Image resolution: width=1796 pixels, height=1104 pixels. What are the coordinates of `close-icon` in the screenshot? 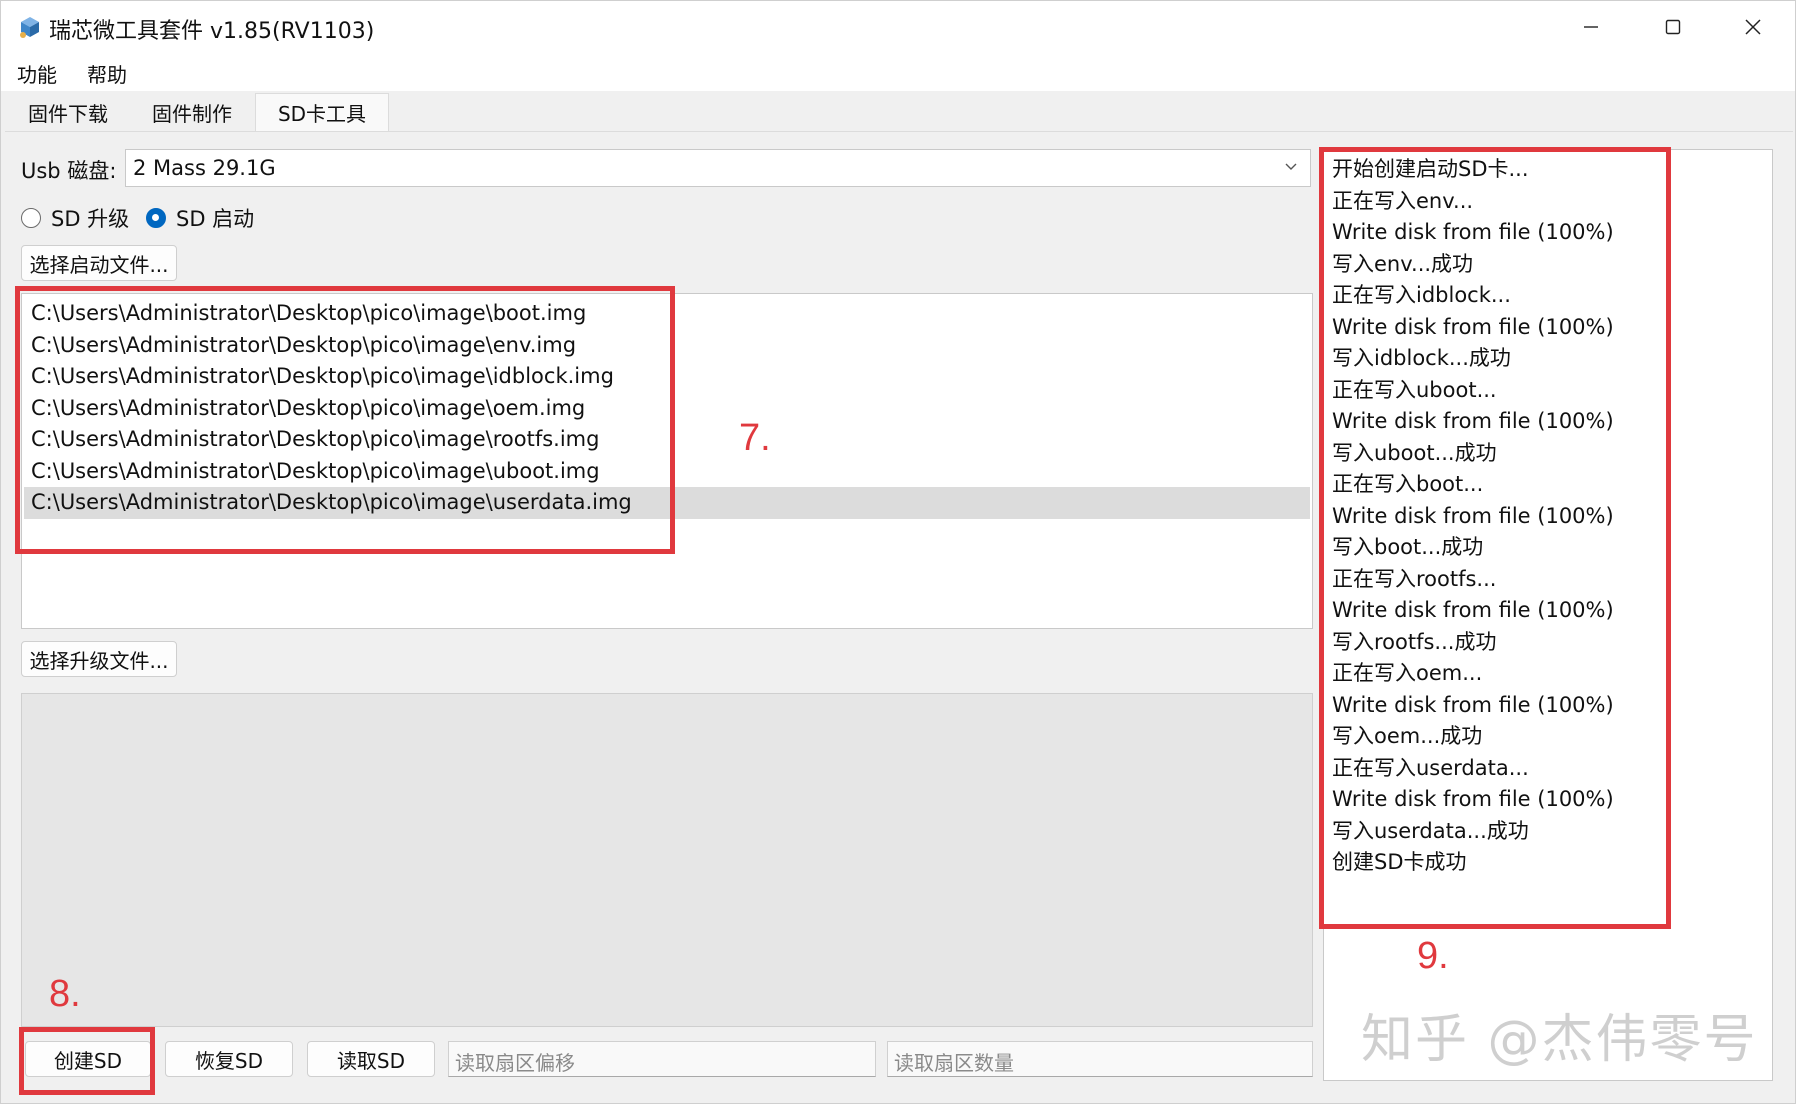 It's located at (1753, 27).